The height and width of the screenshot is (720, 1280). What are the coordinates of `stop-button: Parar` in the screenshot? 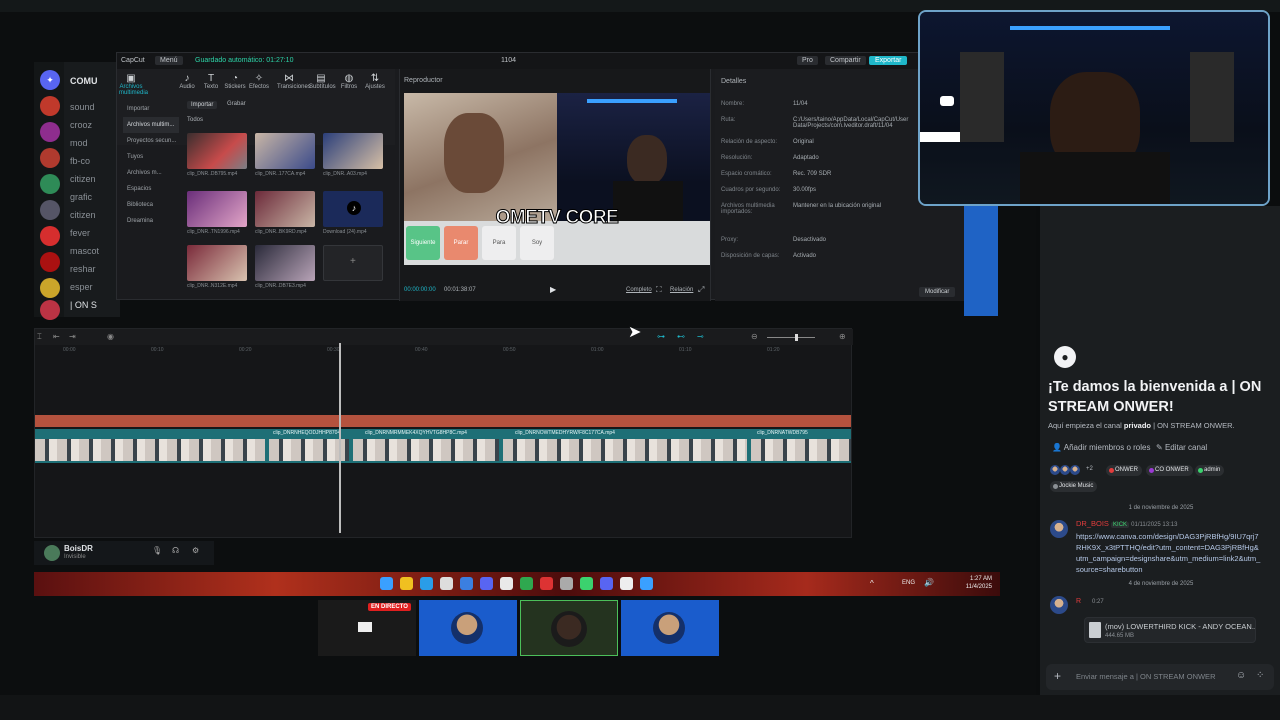 It's located at (461, 243).